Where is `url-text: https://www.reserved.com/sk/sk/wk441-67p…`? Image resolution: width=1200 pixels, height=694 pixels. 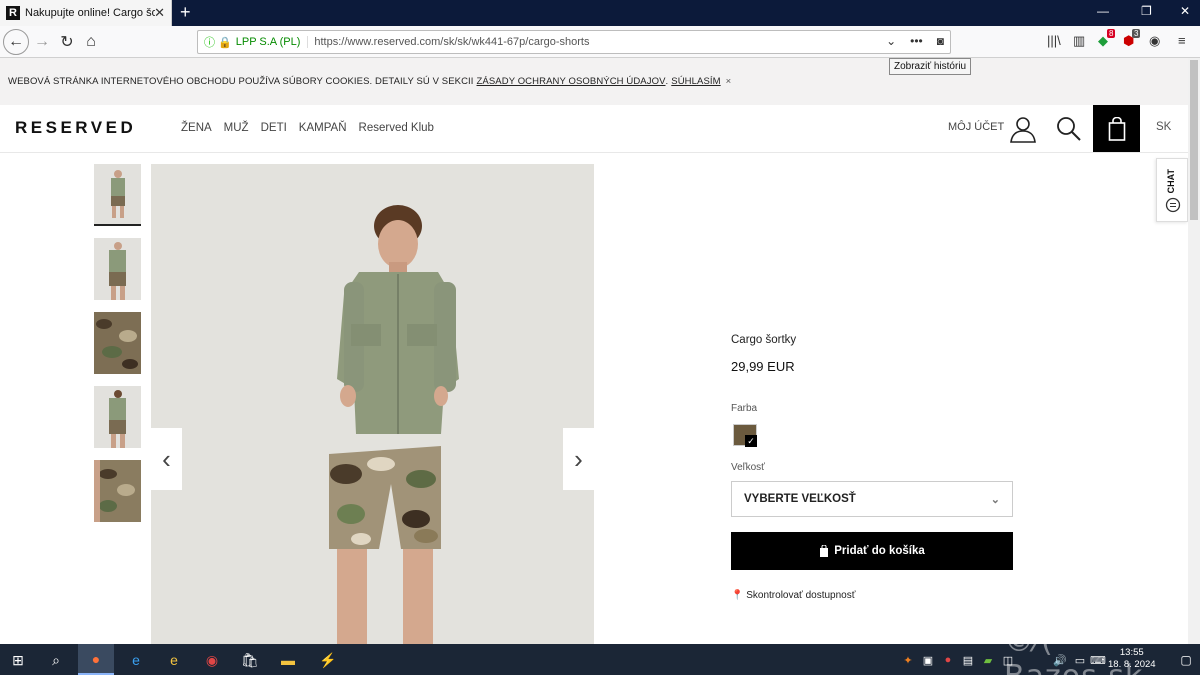
url-text: https://www.reserved.com/sk/sk/wk441-67p… is located at coordinates (451, 42).